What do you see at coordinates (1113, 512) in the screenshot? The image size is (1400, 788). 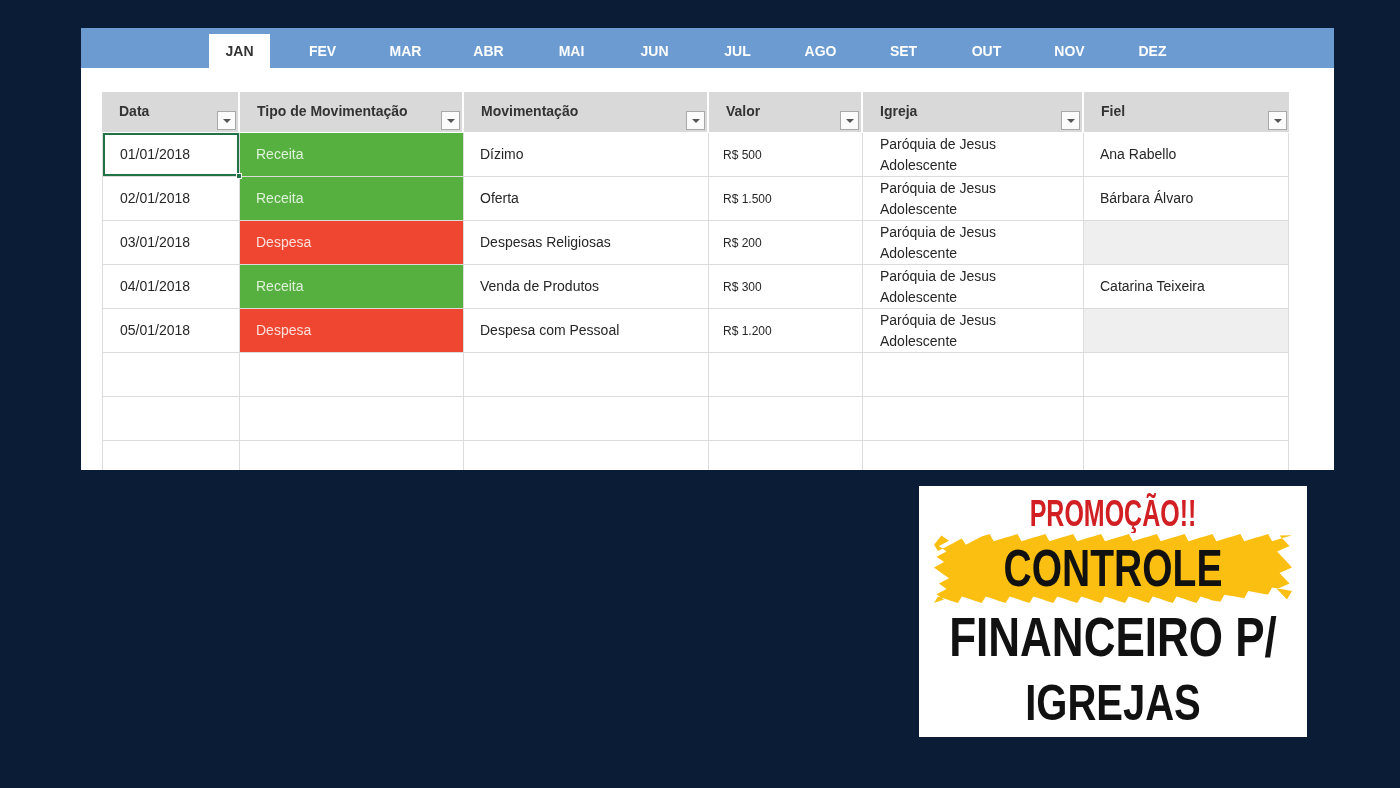 I see `promo-tag-text: PROMOÇÃO!!` at bounding box center [1113, 512].